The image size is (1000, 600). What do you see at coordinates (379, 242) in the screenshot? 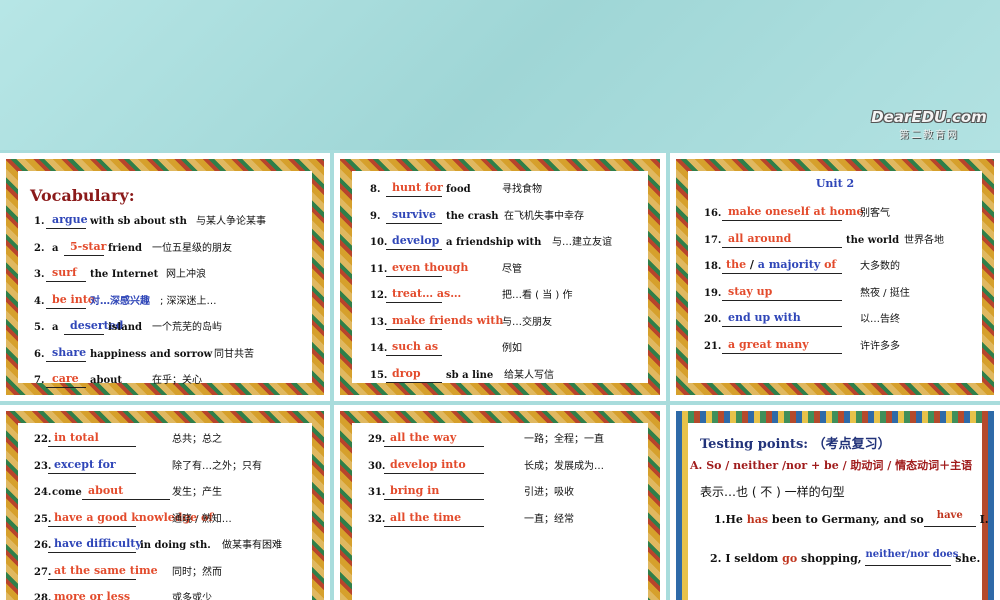
I see `item-number: 10.` at bounding box center [379, 242].